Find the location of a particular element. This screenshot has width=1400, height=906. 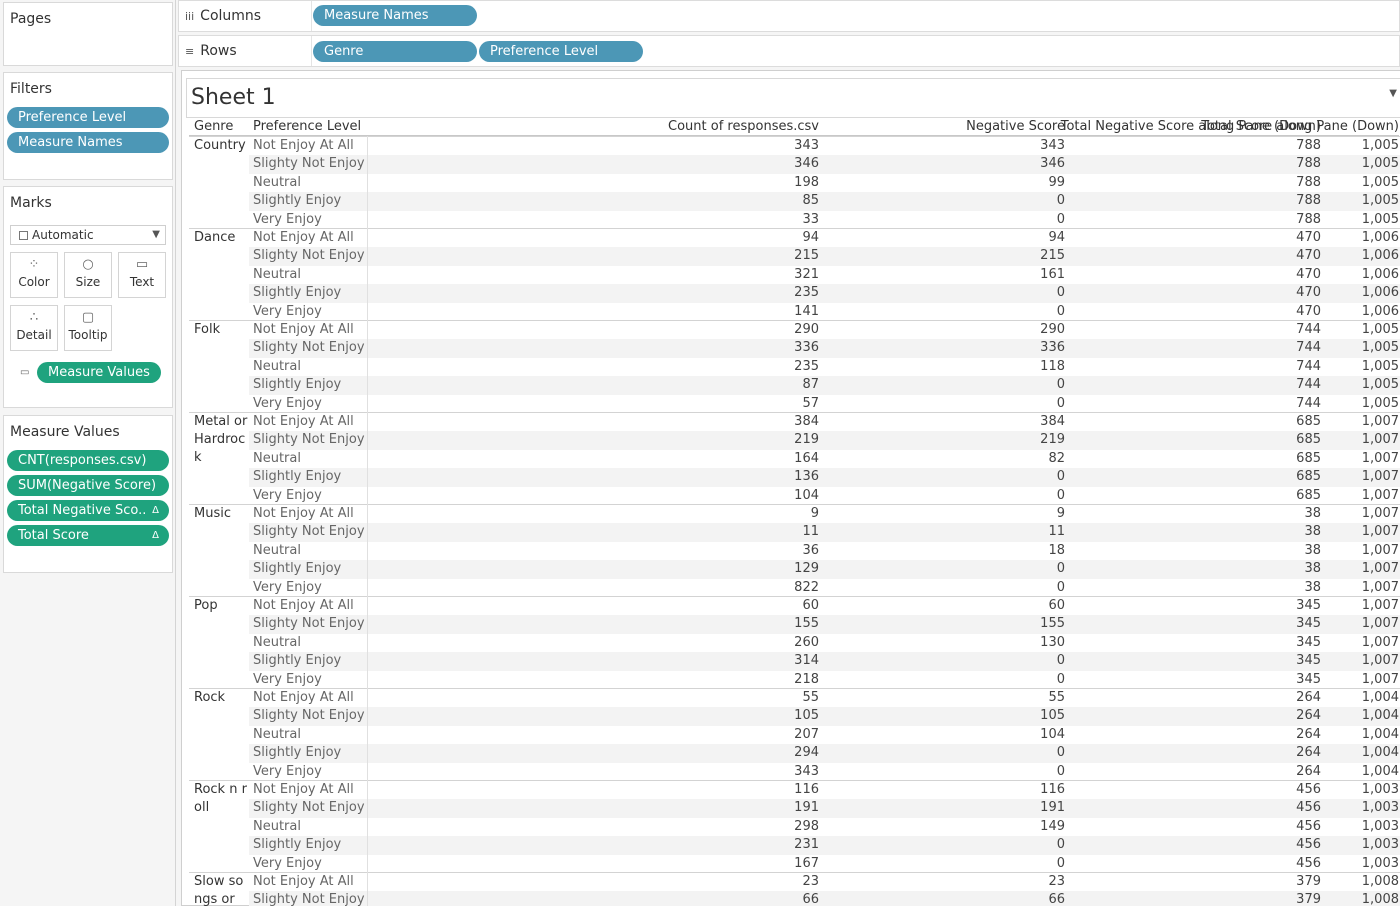

table-row: Neutral 235 118 744 1,005 is located at coordinates (824, 367).